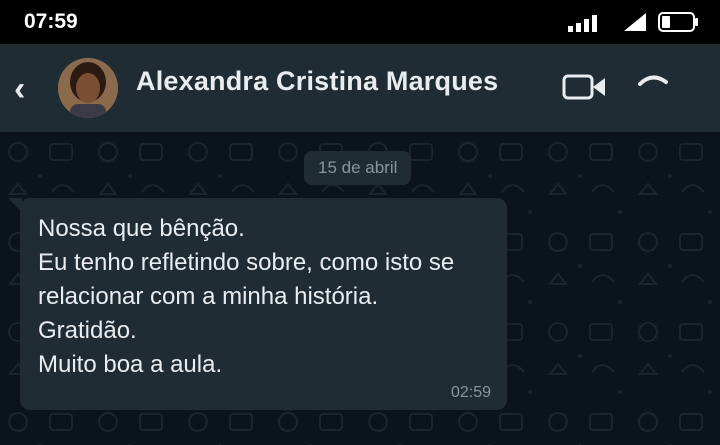 This screenshot has width=720, height=445. Describe the element at coordinates (653, 85) in the screenshot. I see `voice-call-icon` at that location.